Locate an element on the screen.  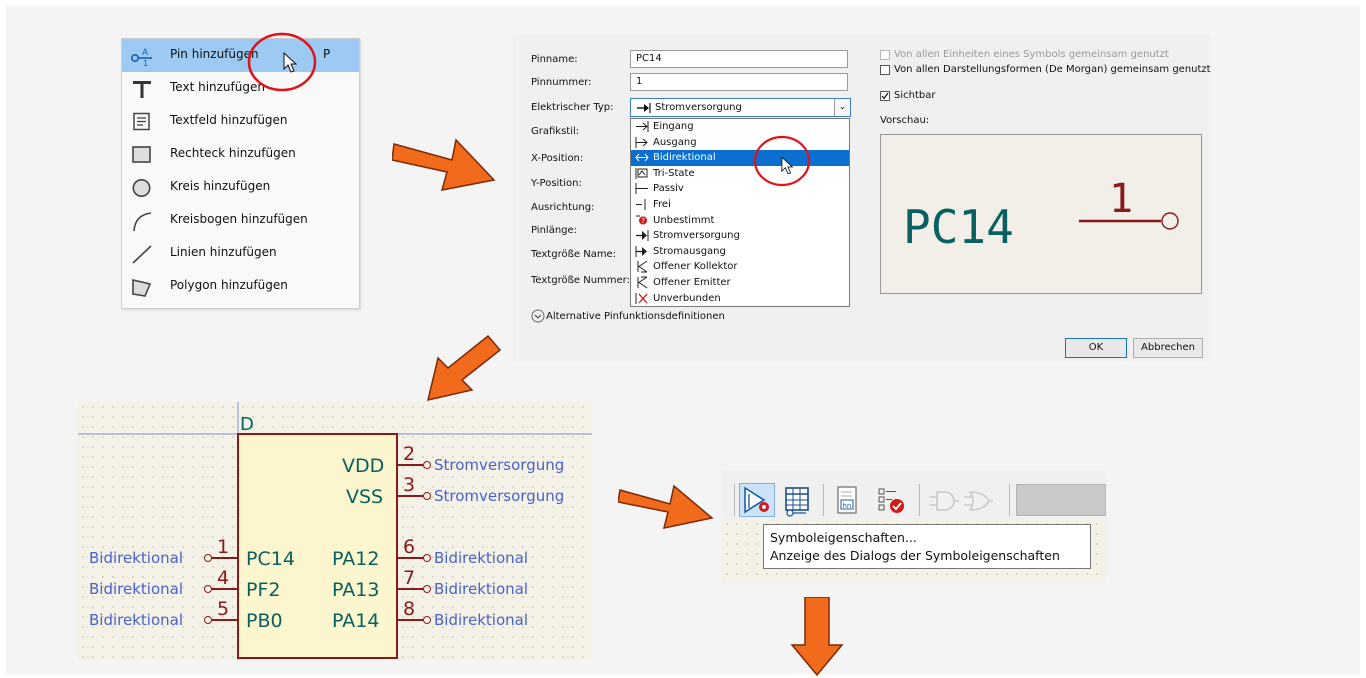
pin-length-label: Pinlänge: is located at coordinates (554, 230).